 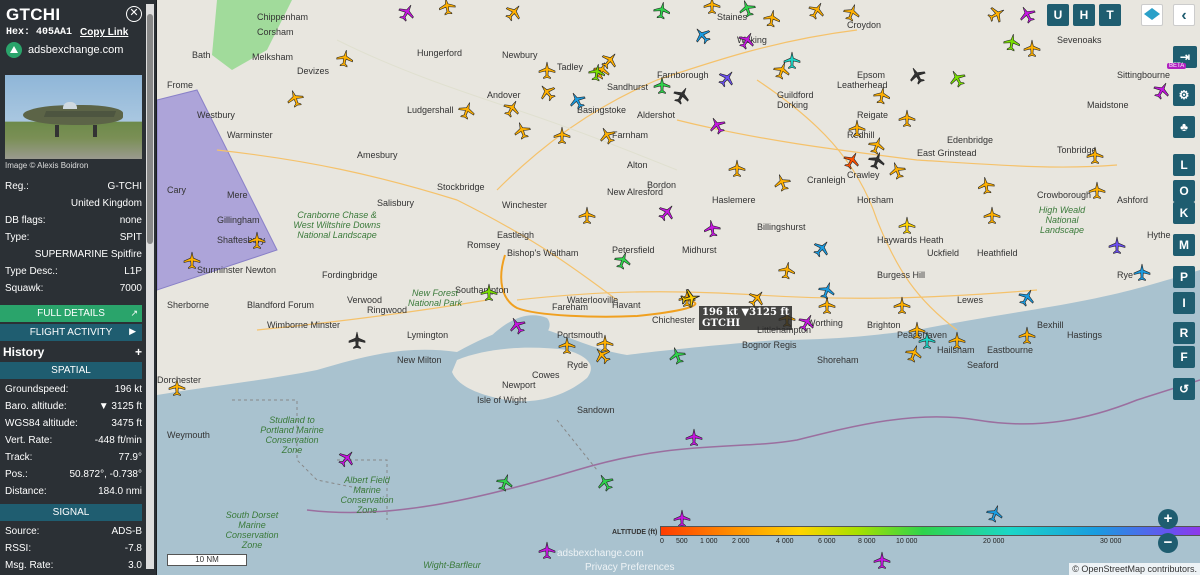 What do you see at coordinates (1184, 95) in the screenshot?
I see `settings-icon: ⚙` at bounding box center [1184, 95].